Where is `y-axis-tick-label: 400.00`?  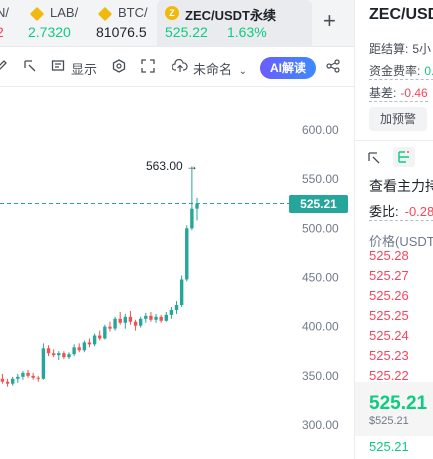
y-axis-tick-label: 400.00 is located at coordinates (320, 327).